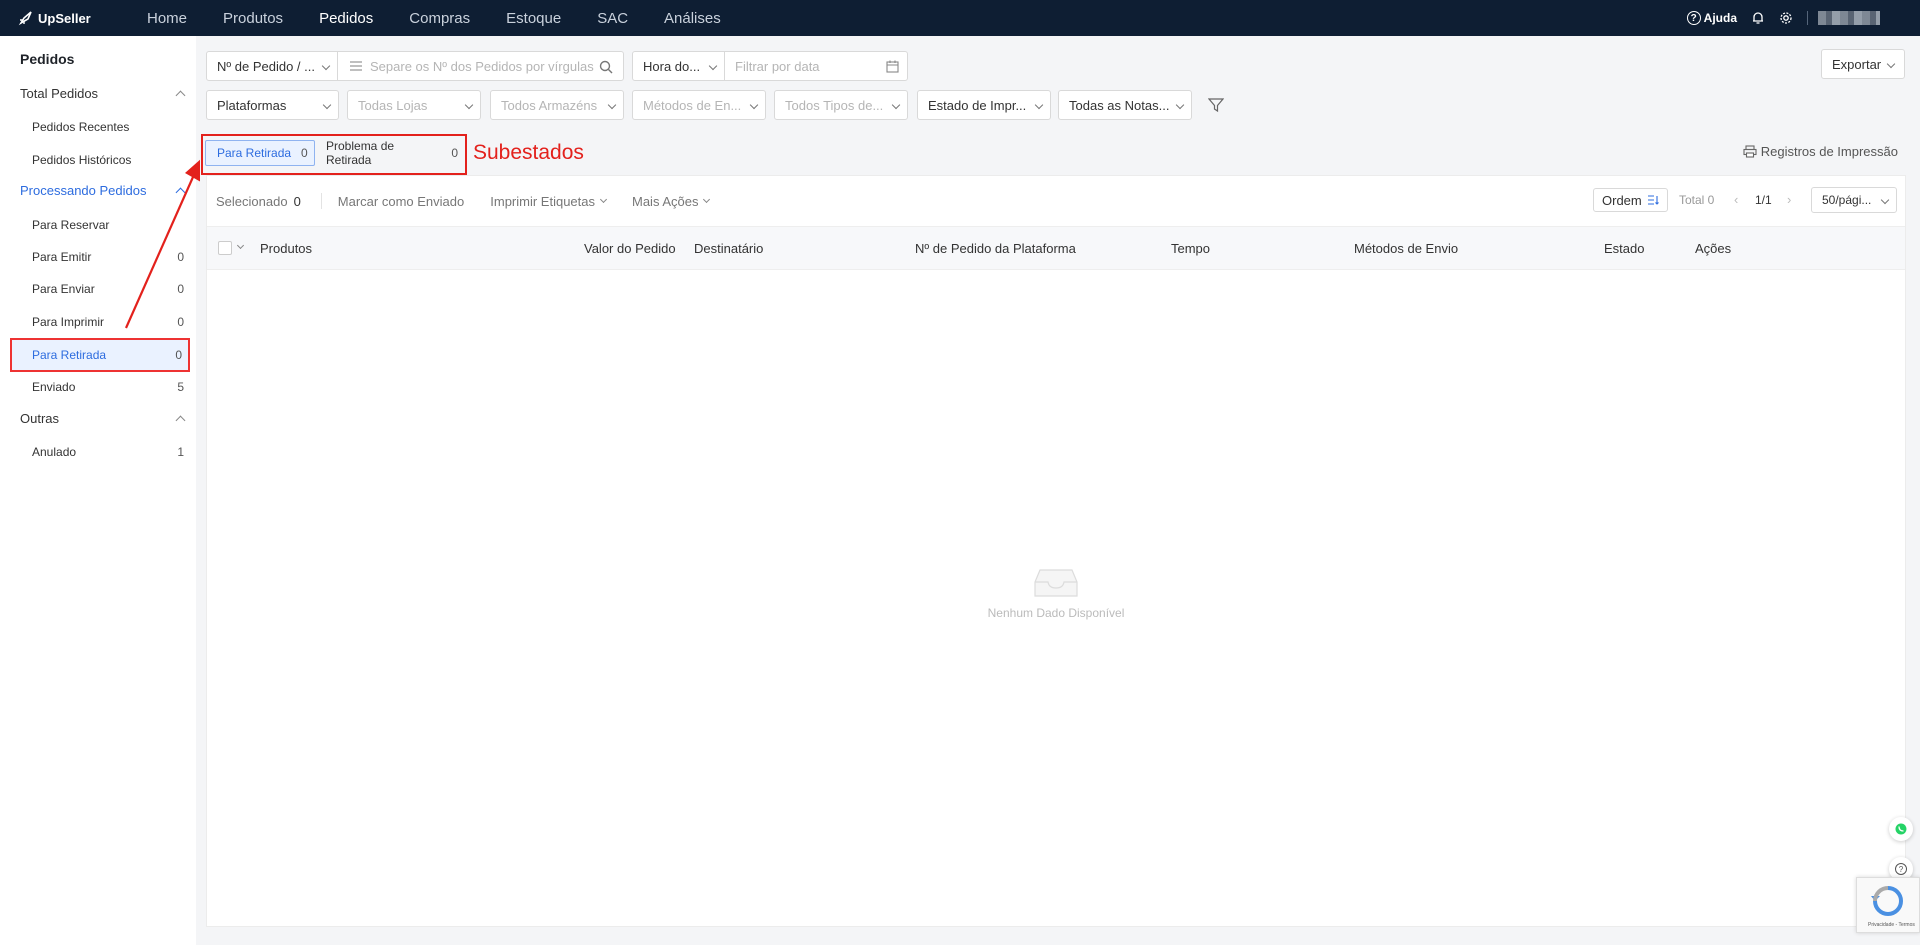 The height and width of the screenshot is (945, 1920). Describe the element at coordinates (1653, 200) in the screenshot. I see `sort-icon` at that location.